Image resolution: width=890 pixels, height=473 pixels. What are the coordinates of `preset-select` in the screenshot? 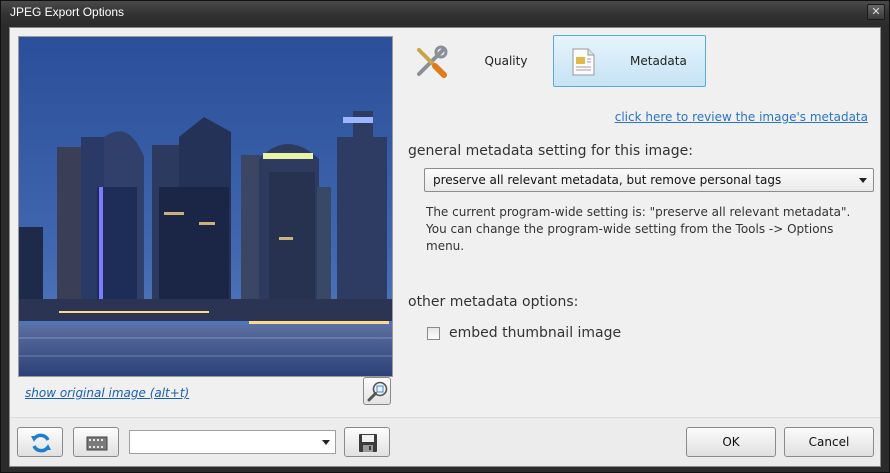 It's located at (232, 442).